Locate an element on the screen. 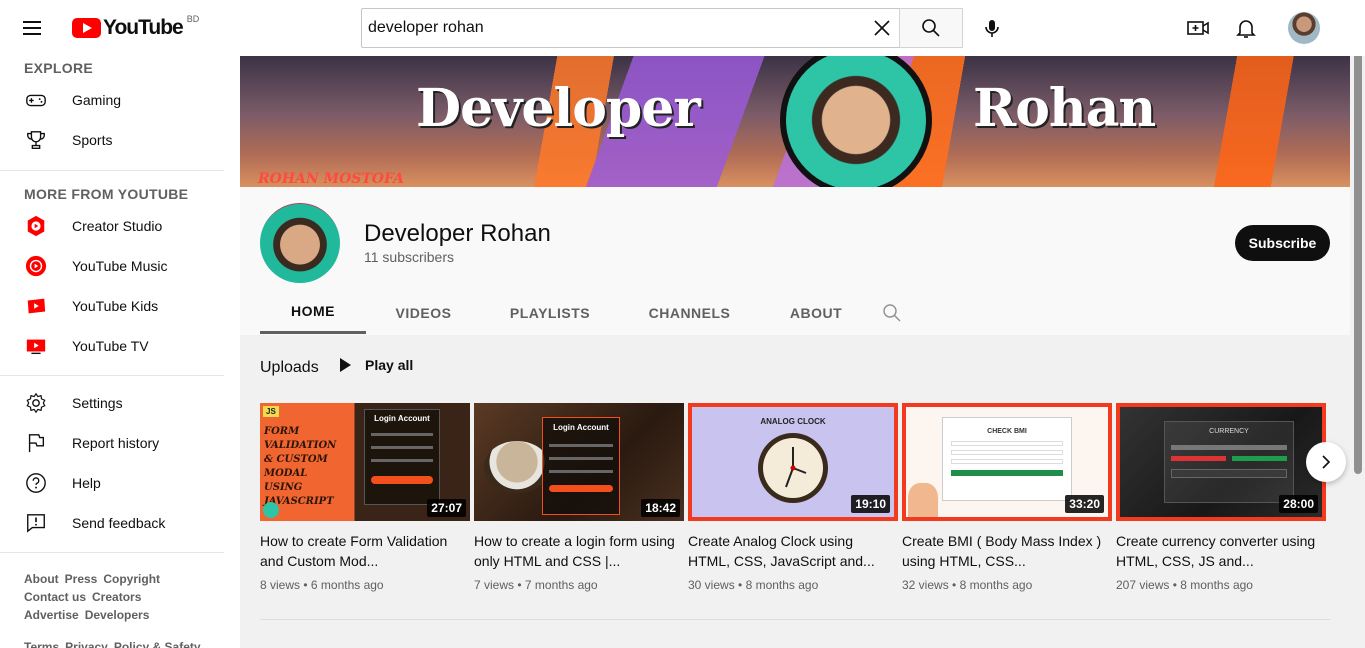 The height and width of the screenshot is (648, 1365). play-all-label: Play all is located at coordinates (389, 365).